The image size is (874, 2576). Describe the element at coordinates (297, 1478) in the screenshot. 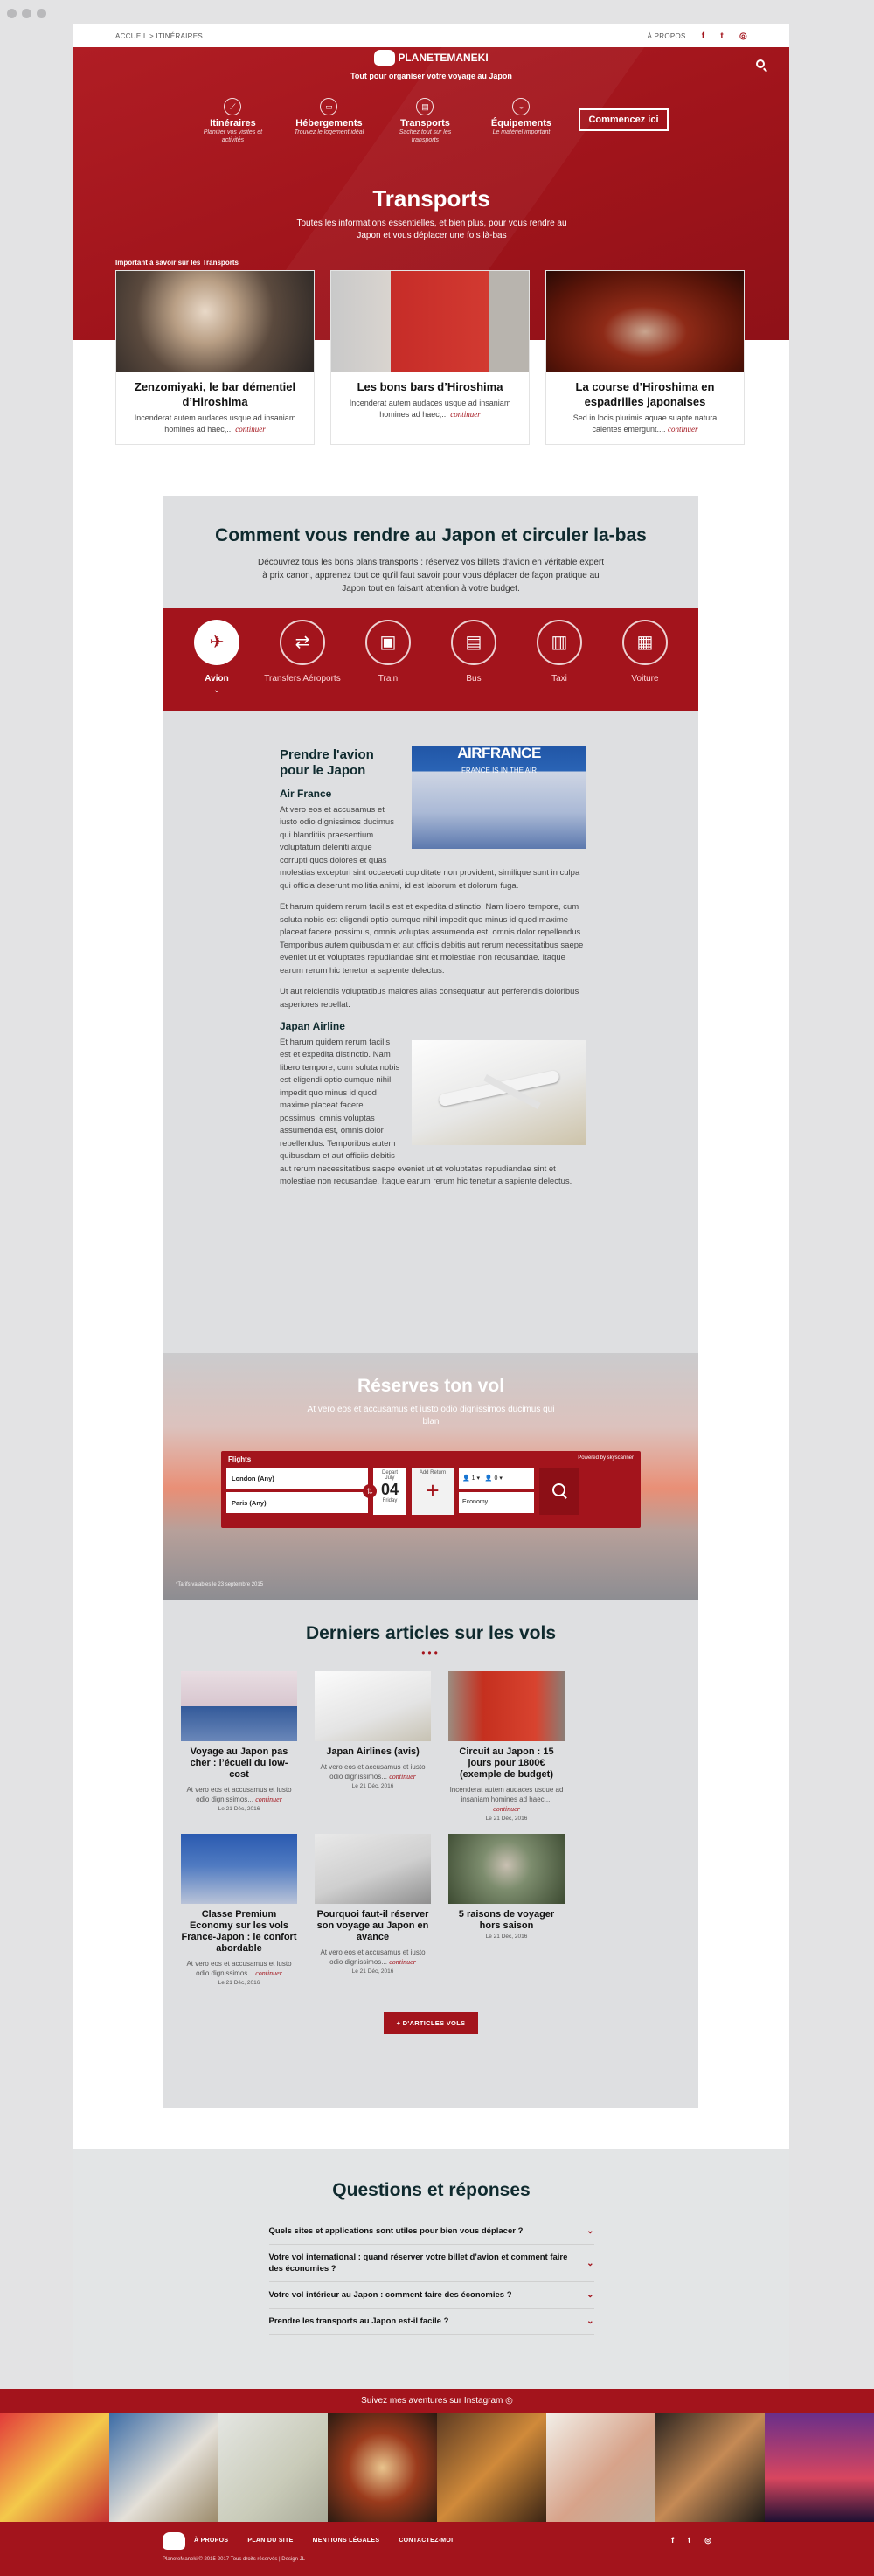

I see `origin-field: London (Any)` at that location.